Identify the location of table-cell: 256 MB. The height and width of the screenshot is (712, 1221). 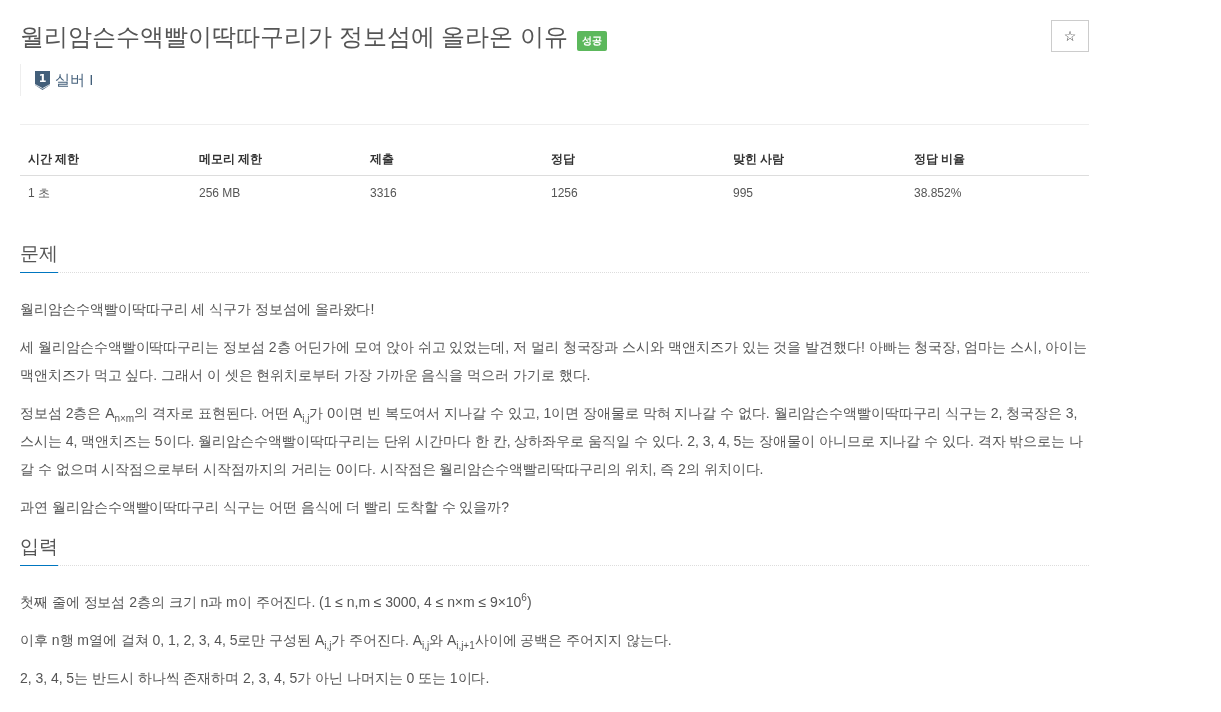
(276, 192).